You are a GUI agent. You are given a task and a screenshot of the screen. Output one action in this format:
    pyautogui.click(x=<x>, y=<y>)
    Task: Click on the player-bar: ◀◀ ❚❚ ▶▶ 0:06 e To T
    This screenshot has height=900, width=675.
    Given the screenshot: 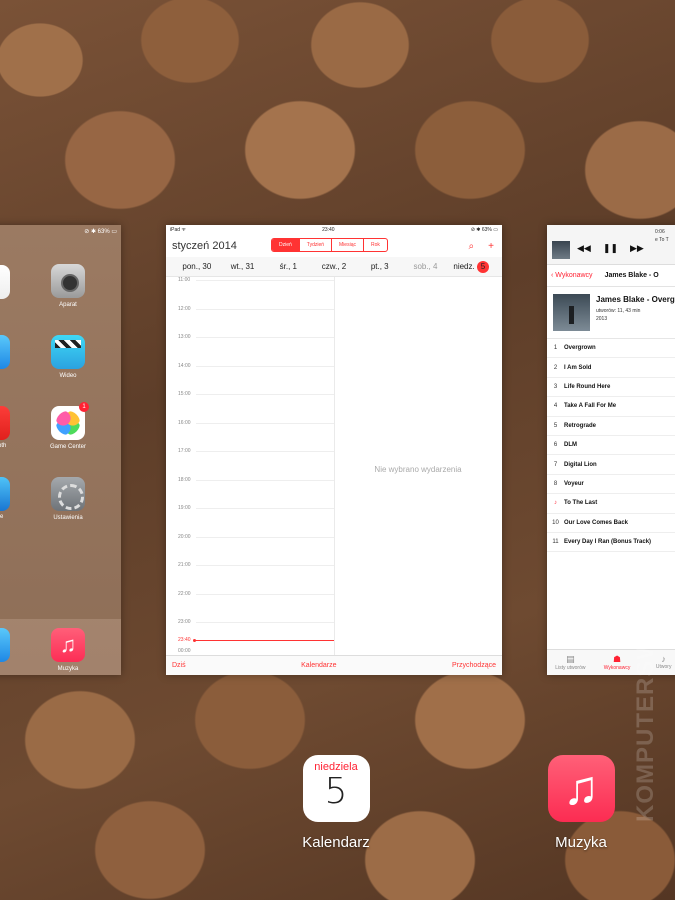 What is the action you would take?
    pyautogui.click(x=611, y=245)
    